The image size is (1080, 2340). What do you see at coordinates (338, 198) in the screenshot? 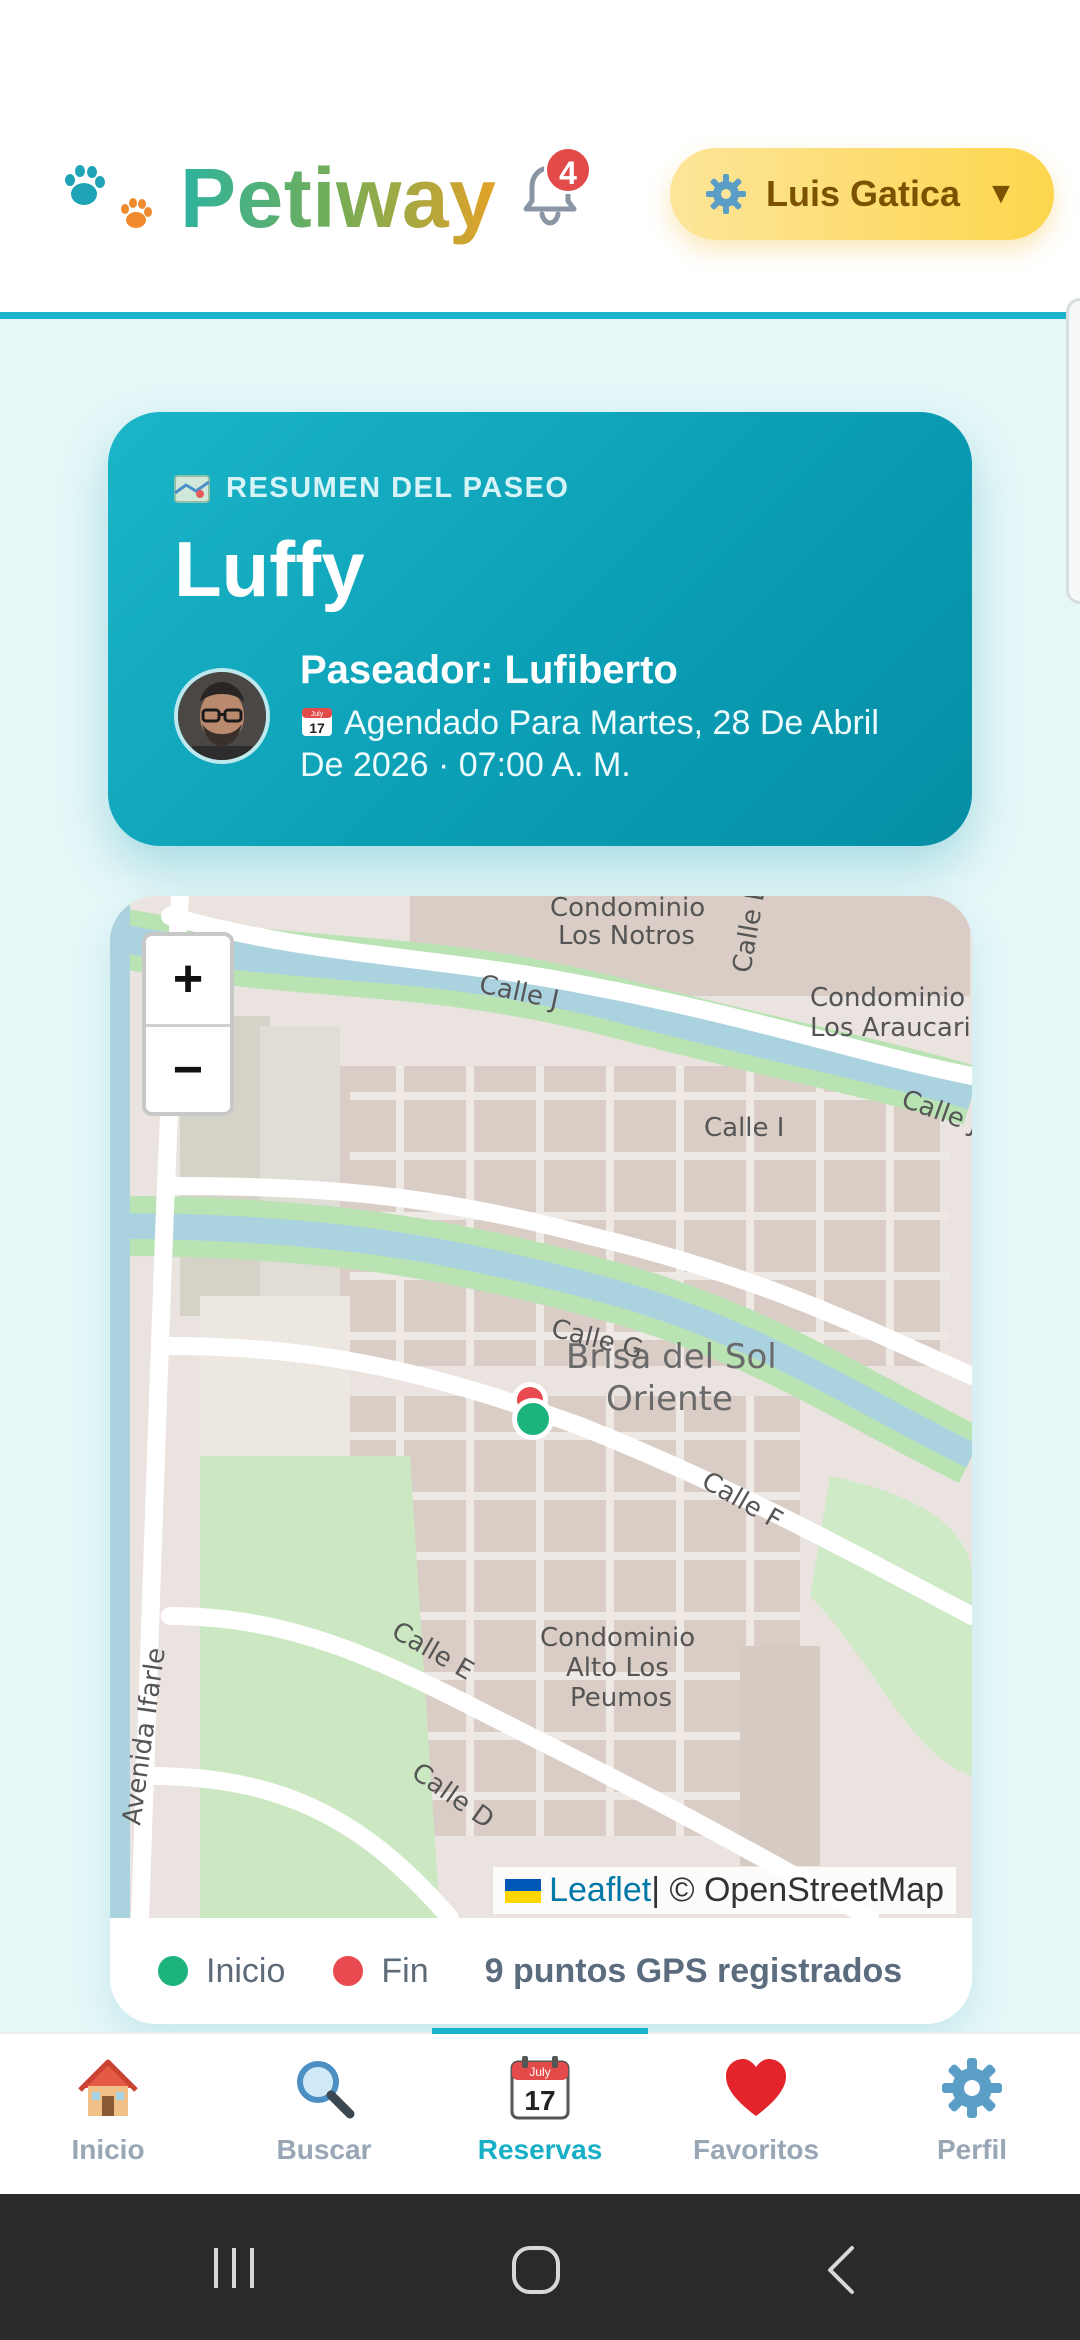
I see `app-logo-text: Petiway` at bounding box center [338, 198].